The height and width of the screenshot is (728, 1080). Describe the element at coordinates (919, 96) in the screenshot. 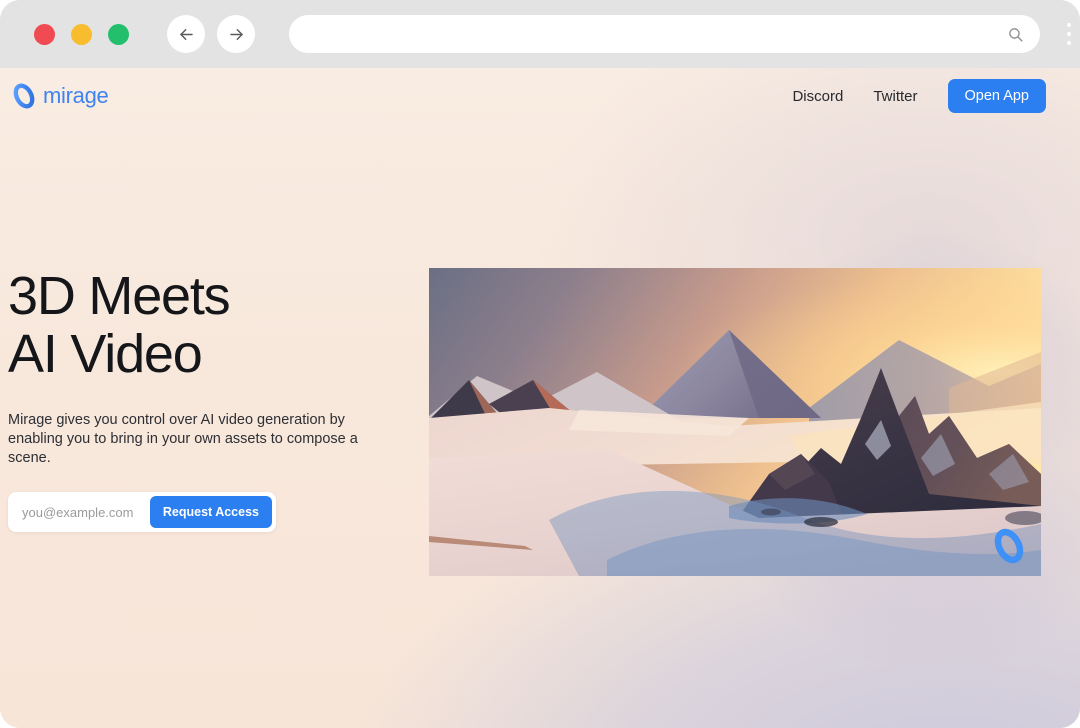

I see `header-nav: Discord Twitter Open App` at that location.